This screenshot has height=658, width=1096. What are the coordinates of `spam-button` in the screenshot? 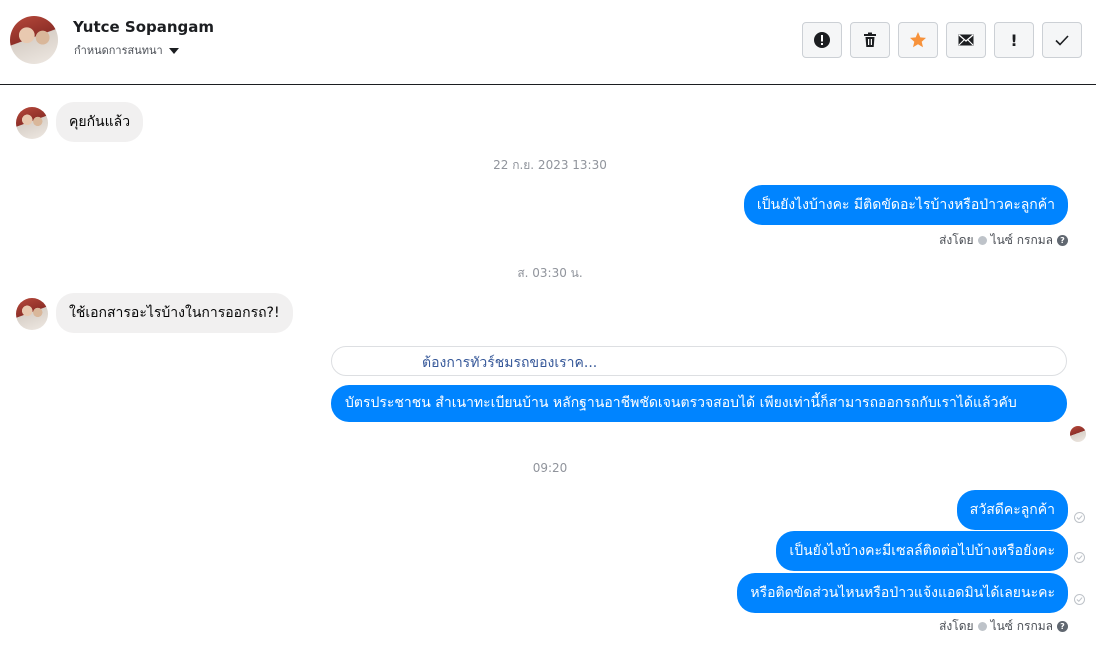 It's located at (822, 40).